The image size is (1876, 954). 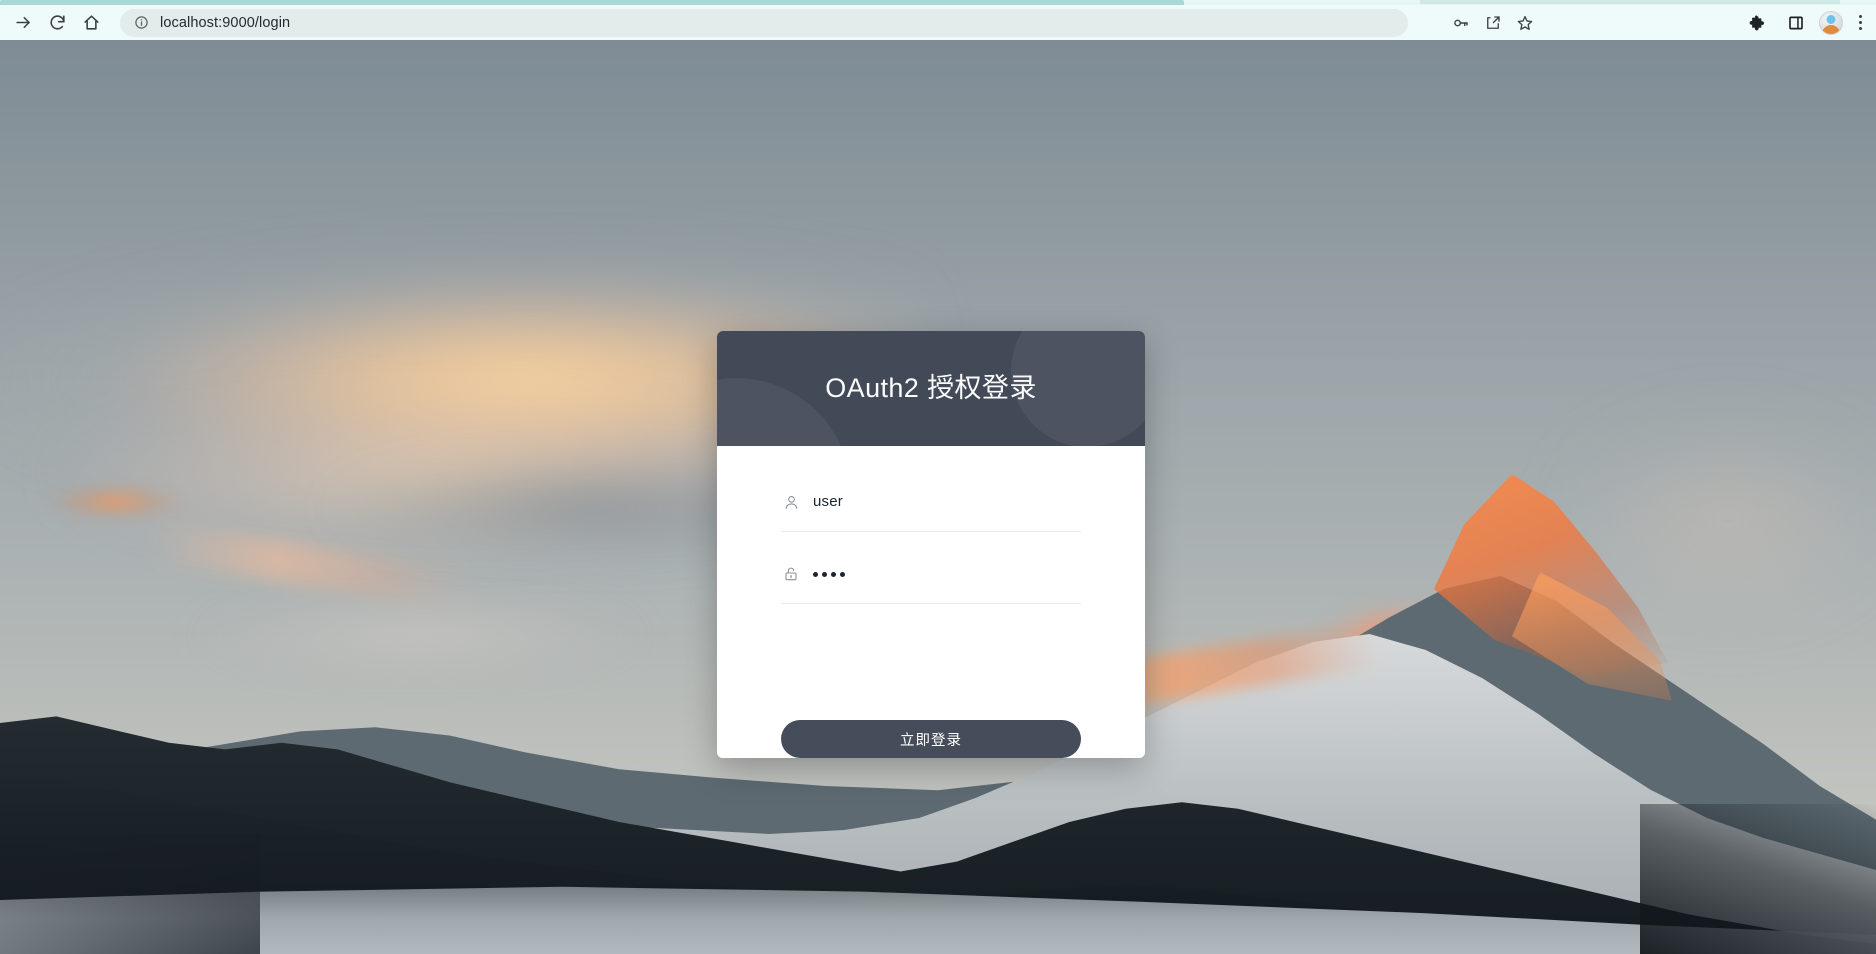 I want to click on address-bar: localhost:9000/login, so click(x=764, y=22).